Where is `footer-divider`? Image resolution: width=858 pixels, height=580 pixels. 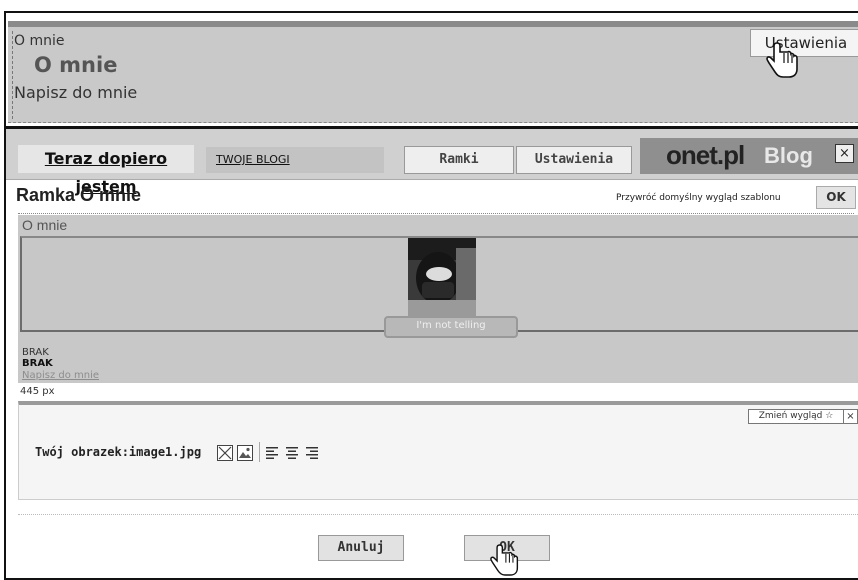 footer-divider is located at coordinates (438, 514).